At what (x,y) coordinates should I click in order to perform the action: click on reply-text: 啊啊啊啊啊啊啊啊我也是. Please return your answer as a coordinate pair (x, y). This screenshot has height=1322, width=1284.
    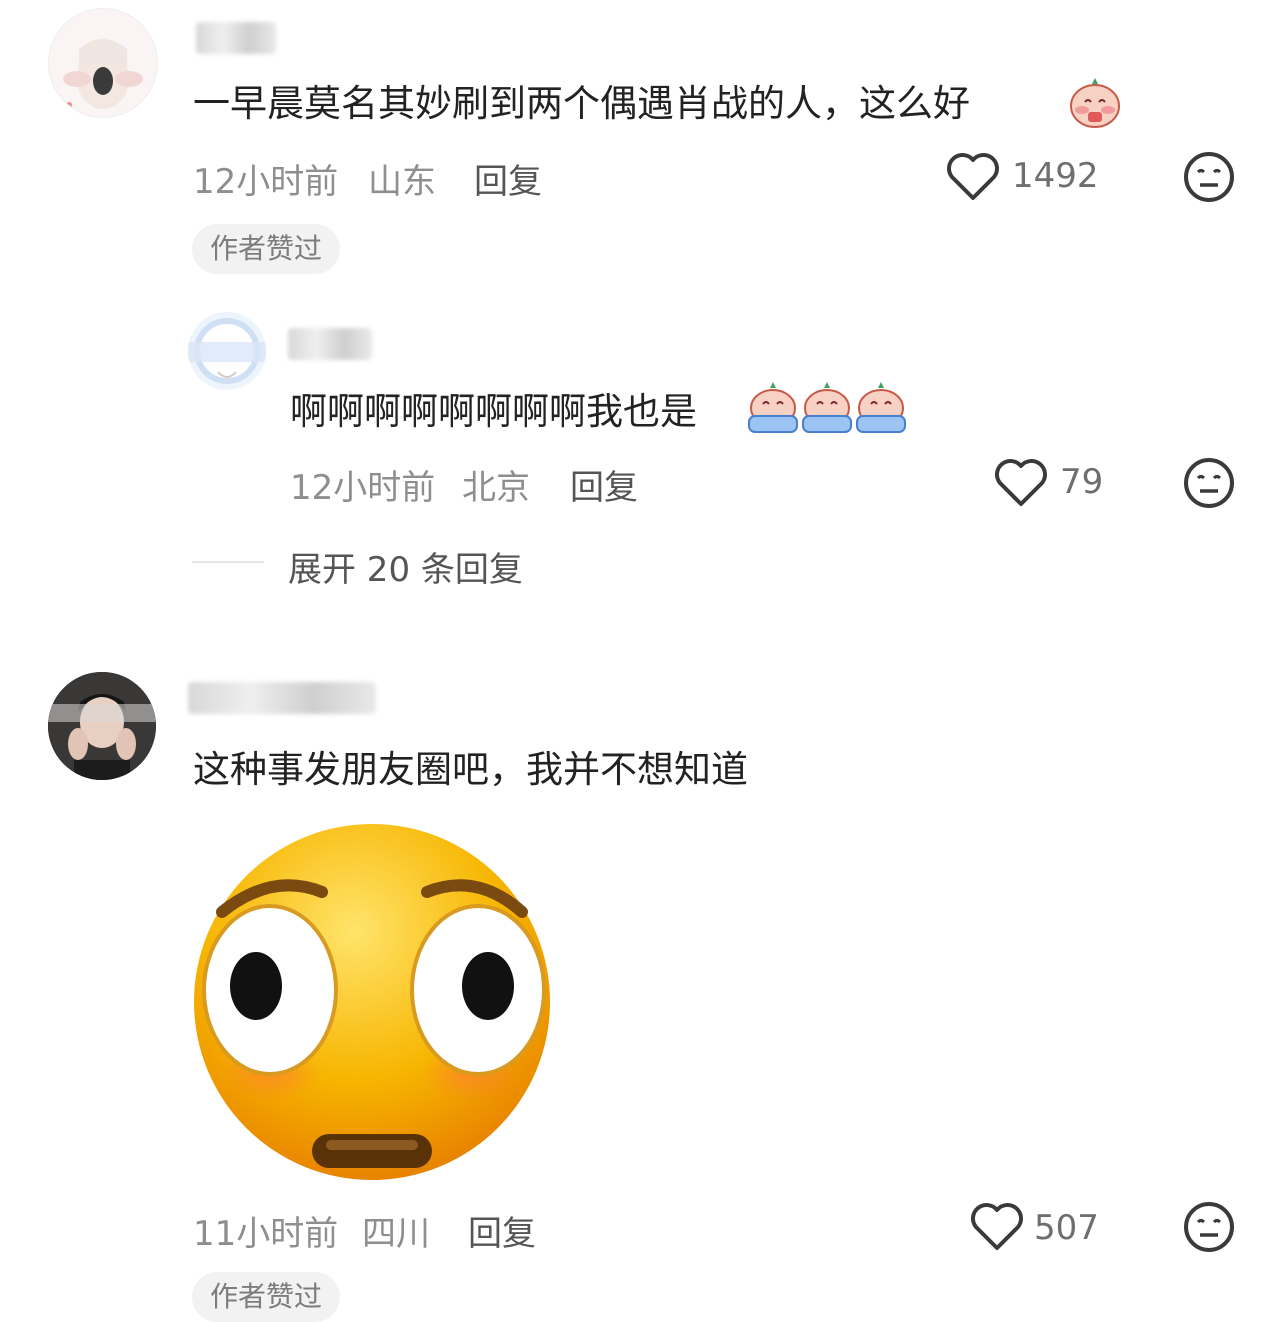
    Looking at the image, I should click on (493, 411).